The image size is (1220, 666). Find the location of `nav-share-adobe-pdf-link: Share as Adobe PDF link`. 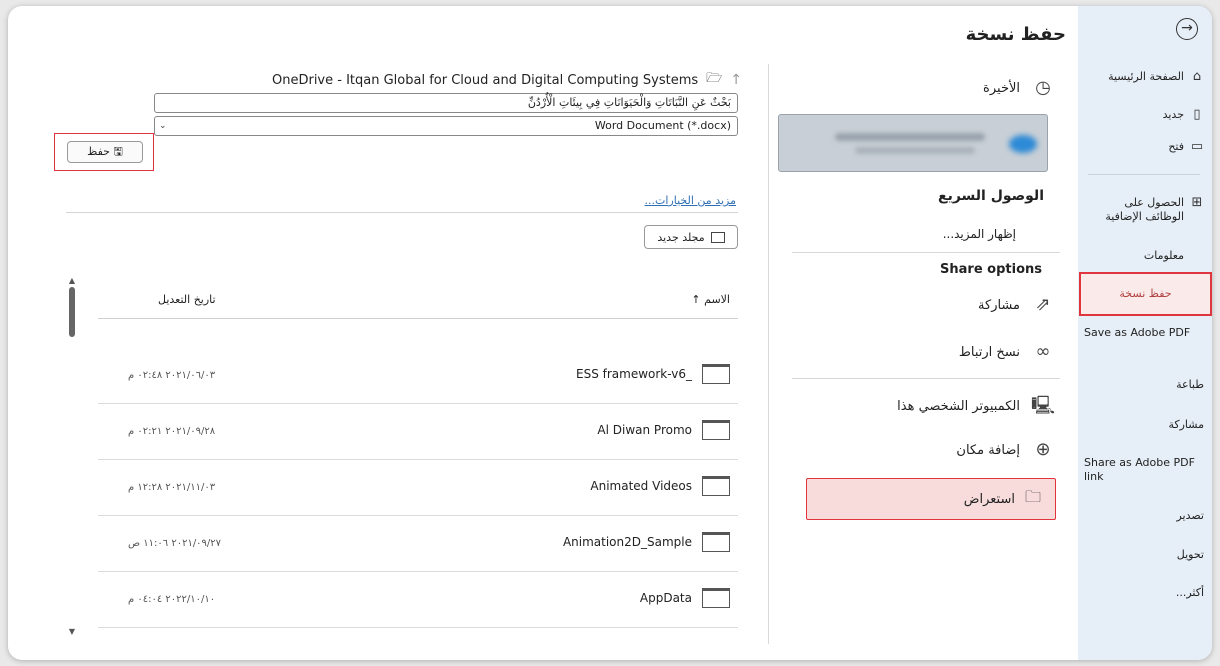

nav-share-adobe-pdf-link: Share as Adobe PDF link is located at coordinates (1143, 470).